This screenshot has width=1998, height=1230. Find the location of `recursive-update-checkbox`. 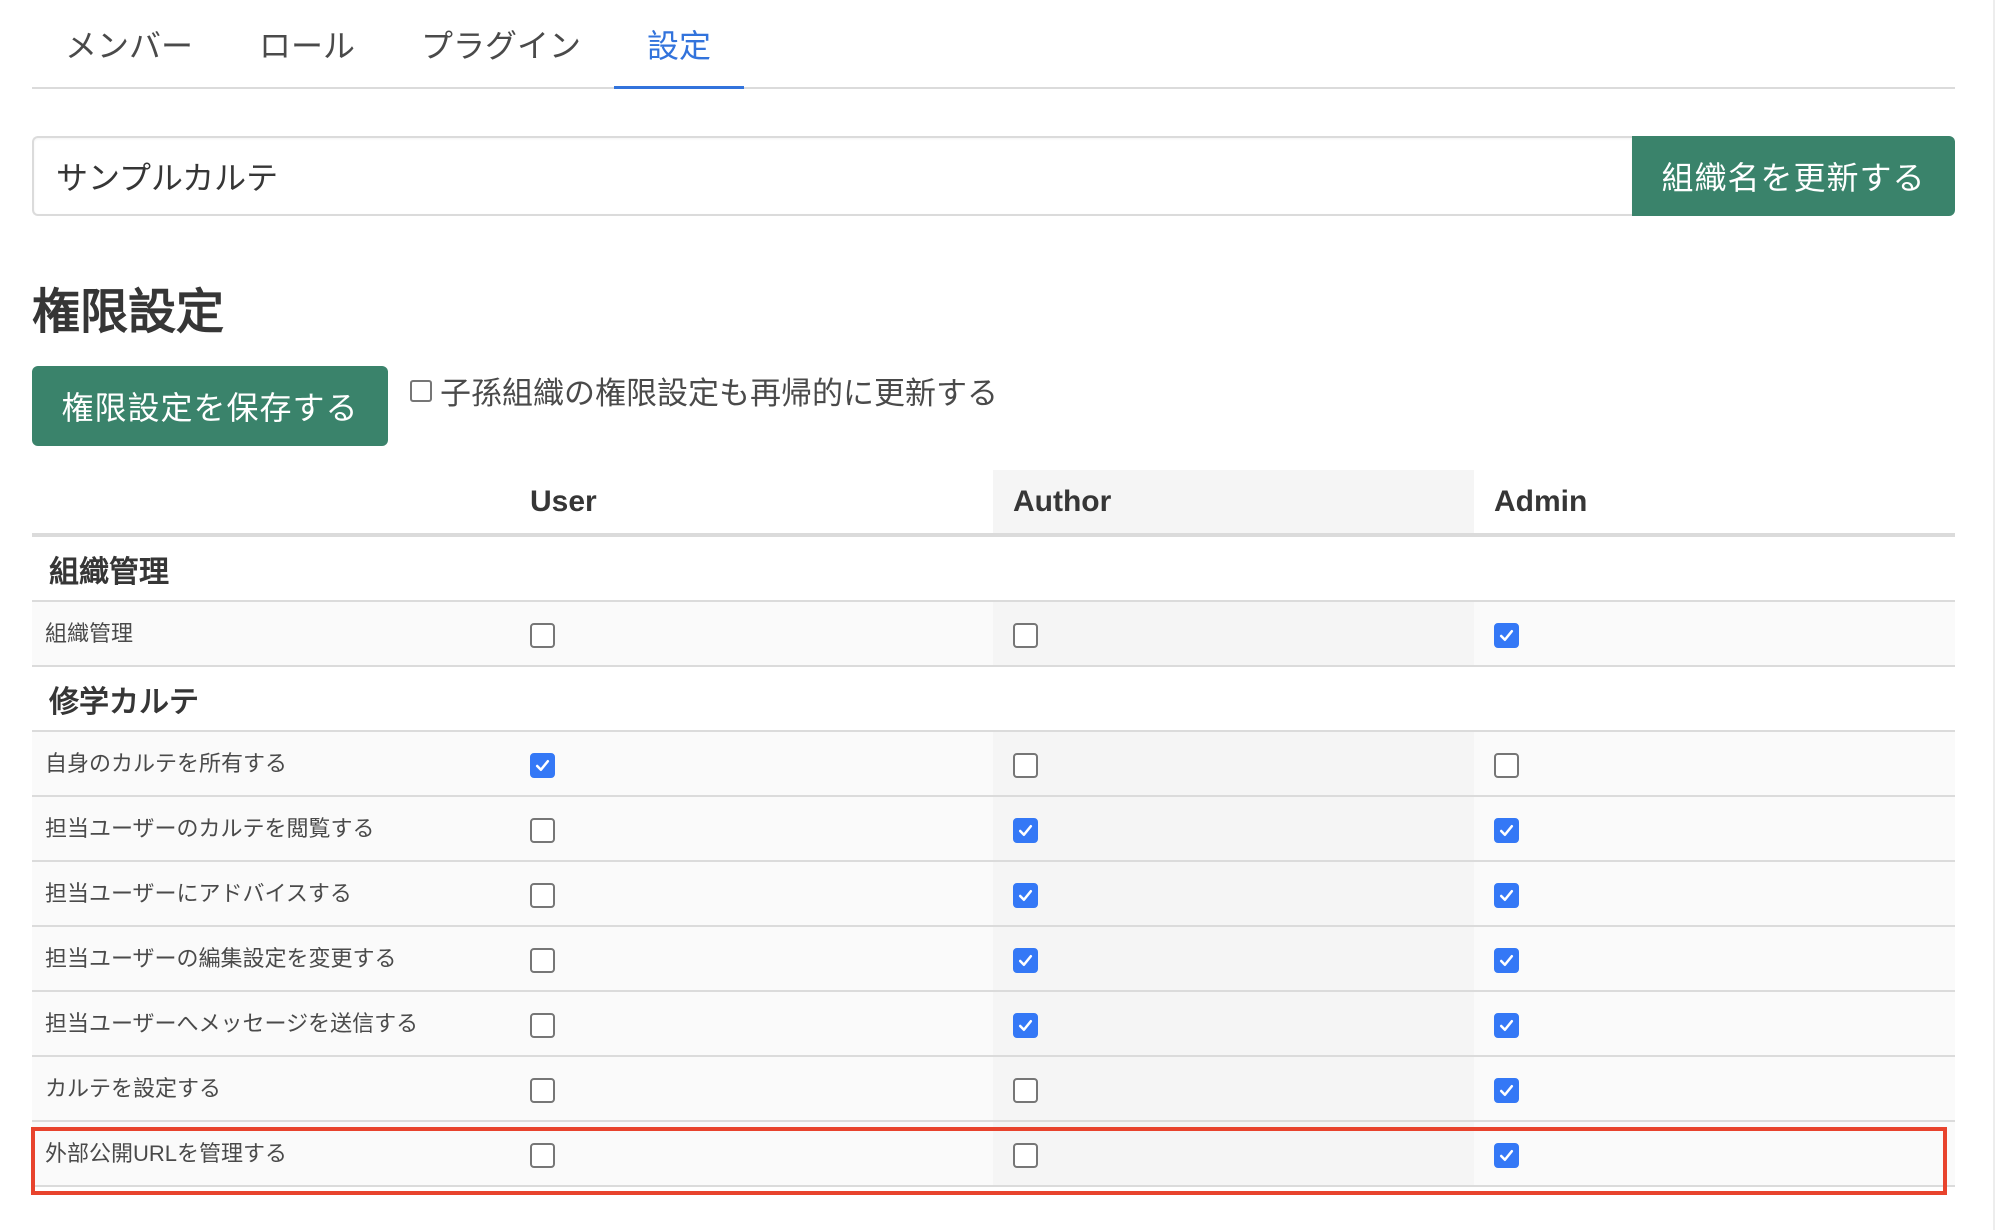

recursive-update-checkbox is located at coordinates (421, 390).